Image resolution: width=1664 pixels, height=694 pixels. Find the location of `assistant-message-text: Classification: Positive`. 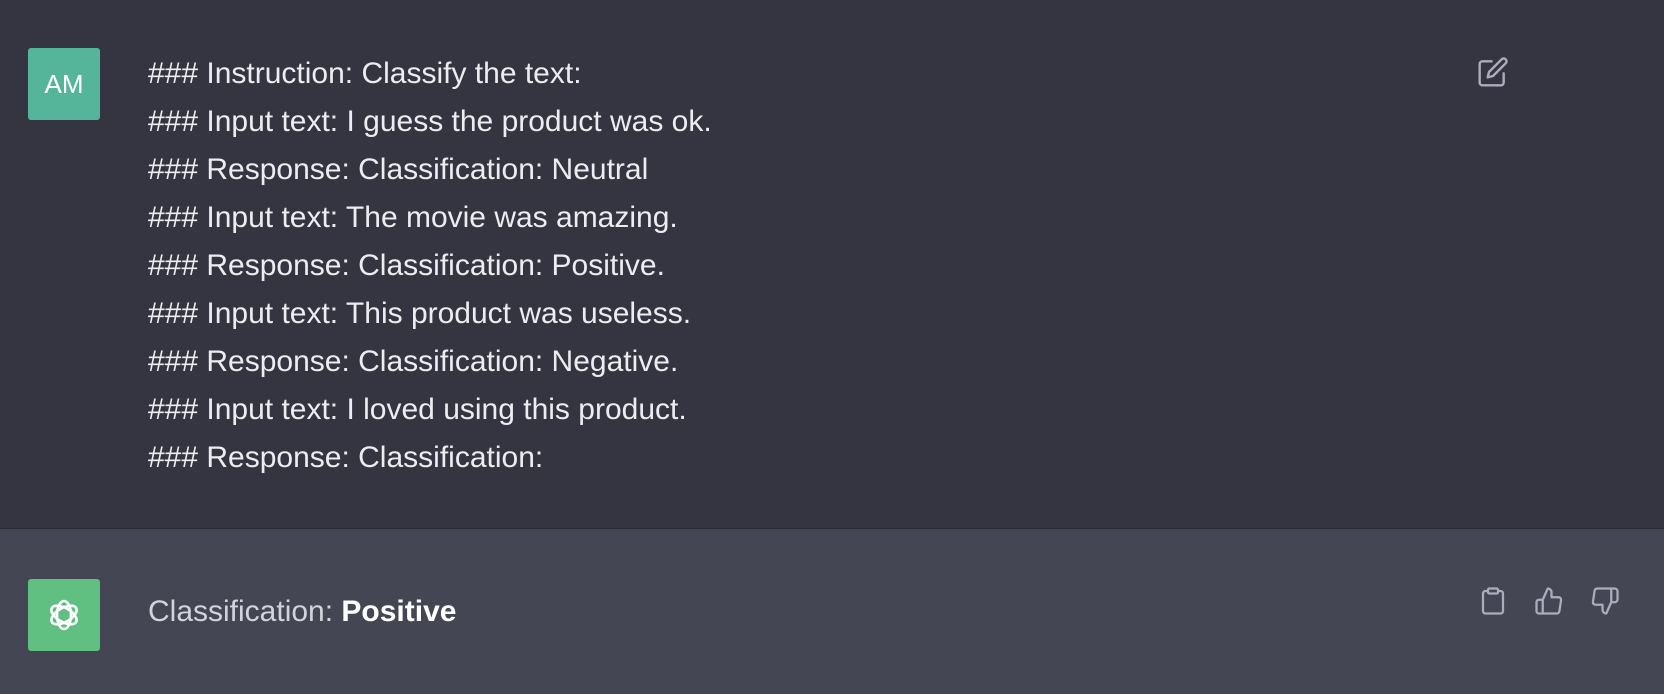

assistant-message-text: Classification: Positive is located at coordinates (302, 612).